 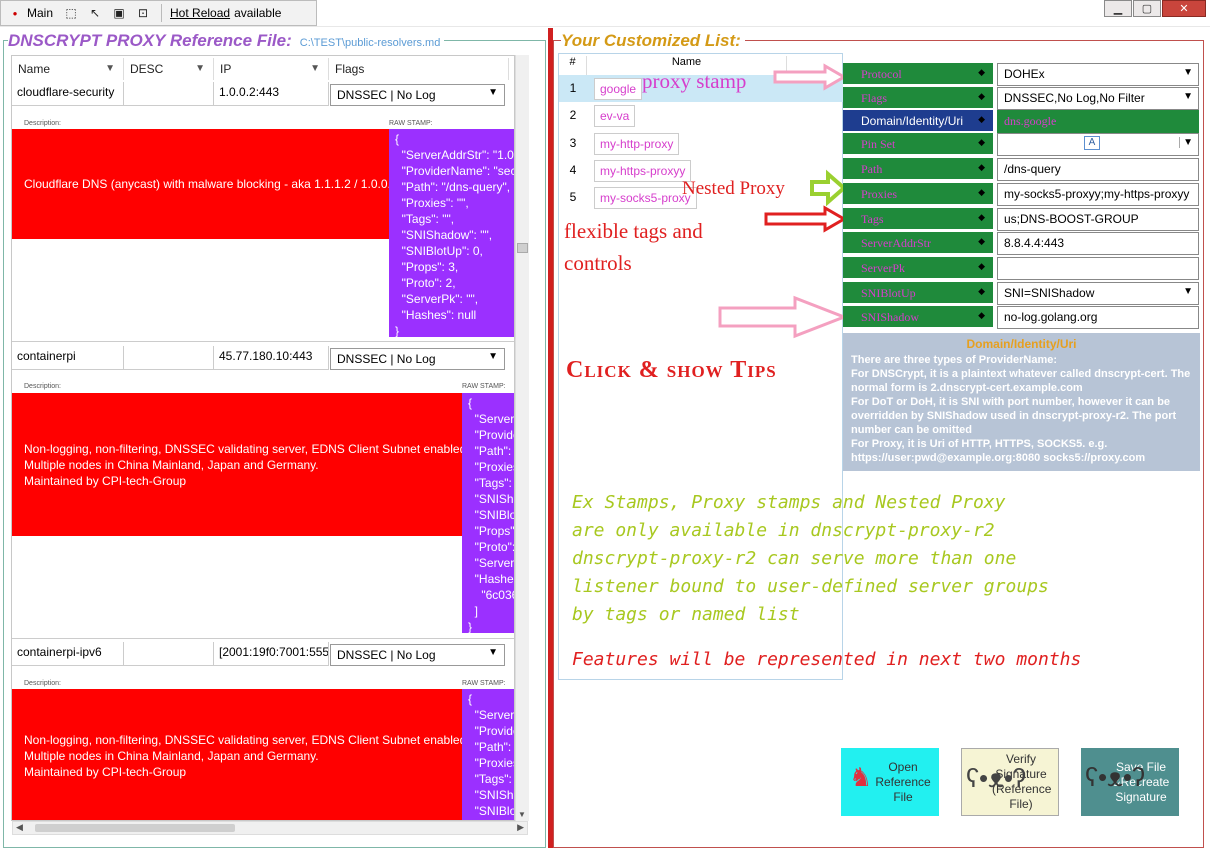 I want to click on sniblotup-dropdown: SNI=SNIShadow ▼, so click(x=1098, y=293).